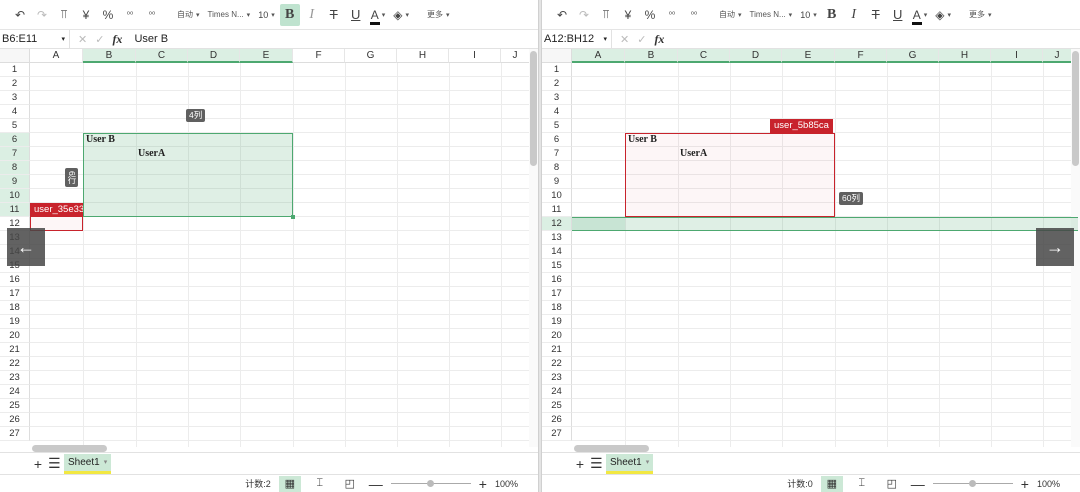  What do you see at coordinates (651, 56) in the screenshot?
I see `column-header-b: B` at bounding box center [651, 56].